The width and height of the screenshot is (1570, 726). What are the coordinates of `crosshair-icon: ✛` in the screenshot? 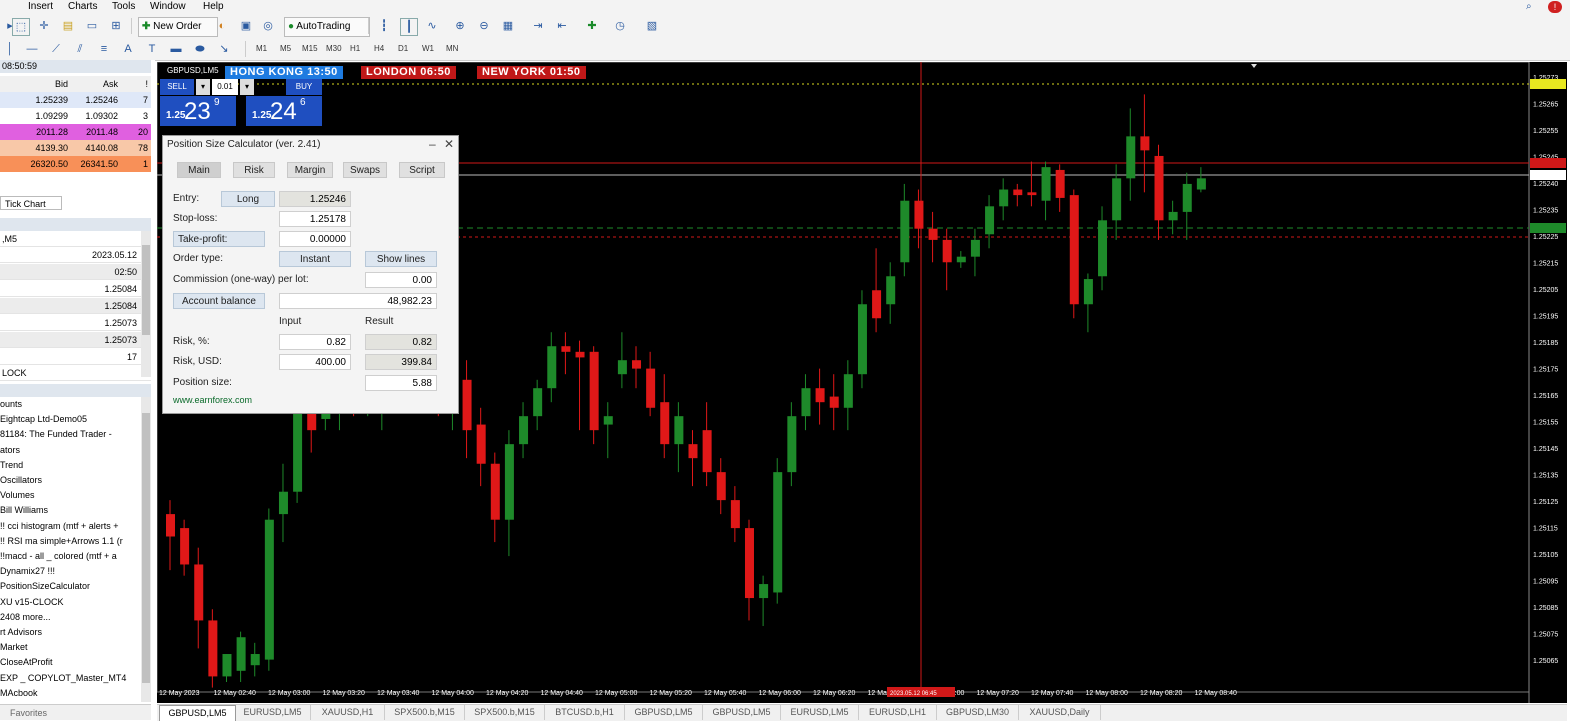 It's located at (44, 26).